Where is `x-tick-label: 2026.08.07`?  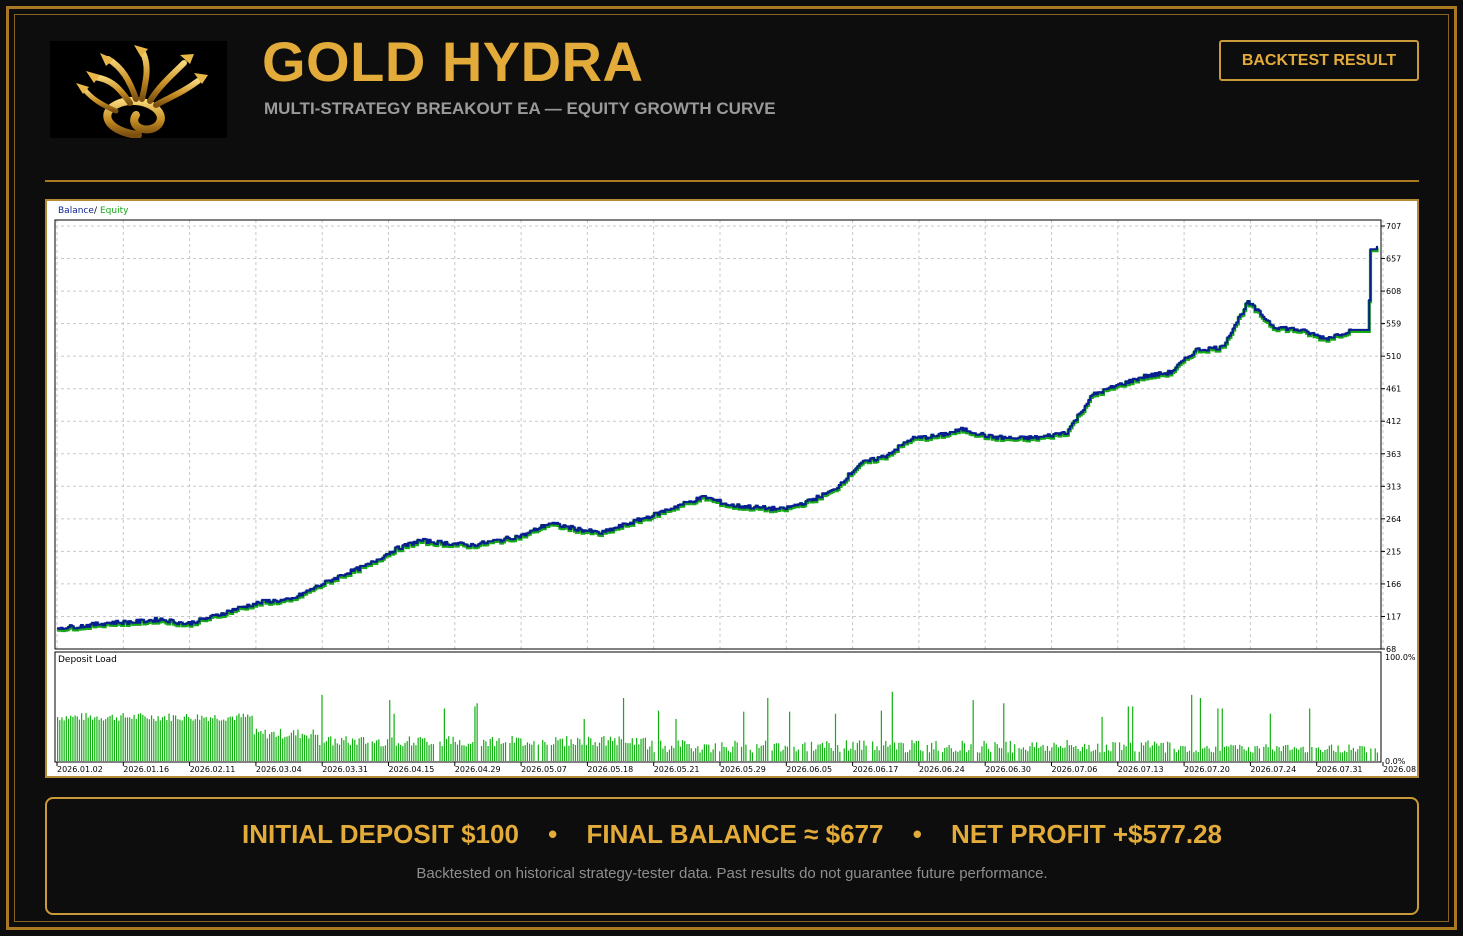 x-tick-label: 2026.08.07 is located at coordinates (1400, 769).